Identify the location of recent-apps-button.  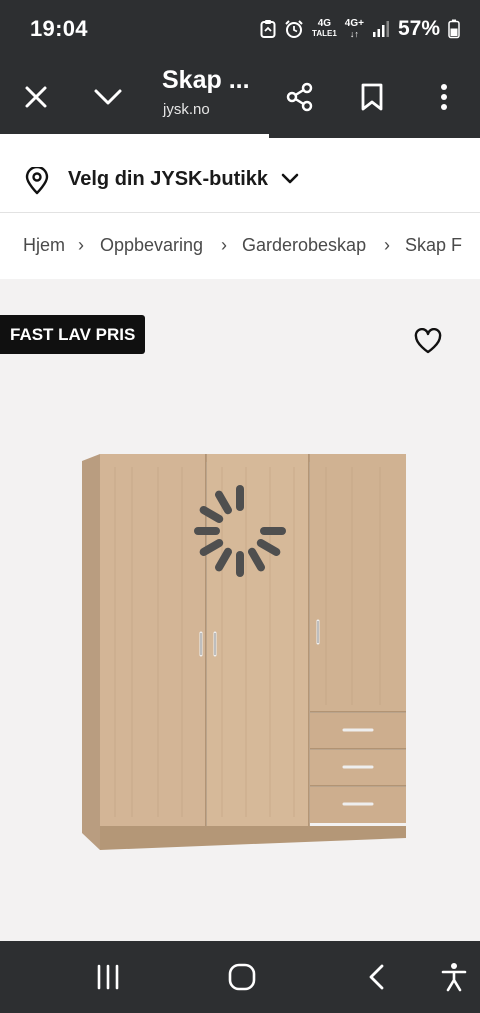
(108, 977).